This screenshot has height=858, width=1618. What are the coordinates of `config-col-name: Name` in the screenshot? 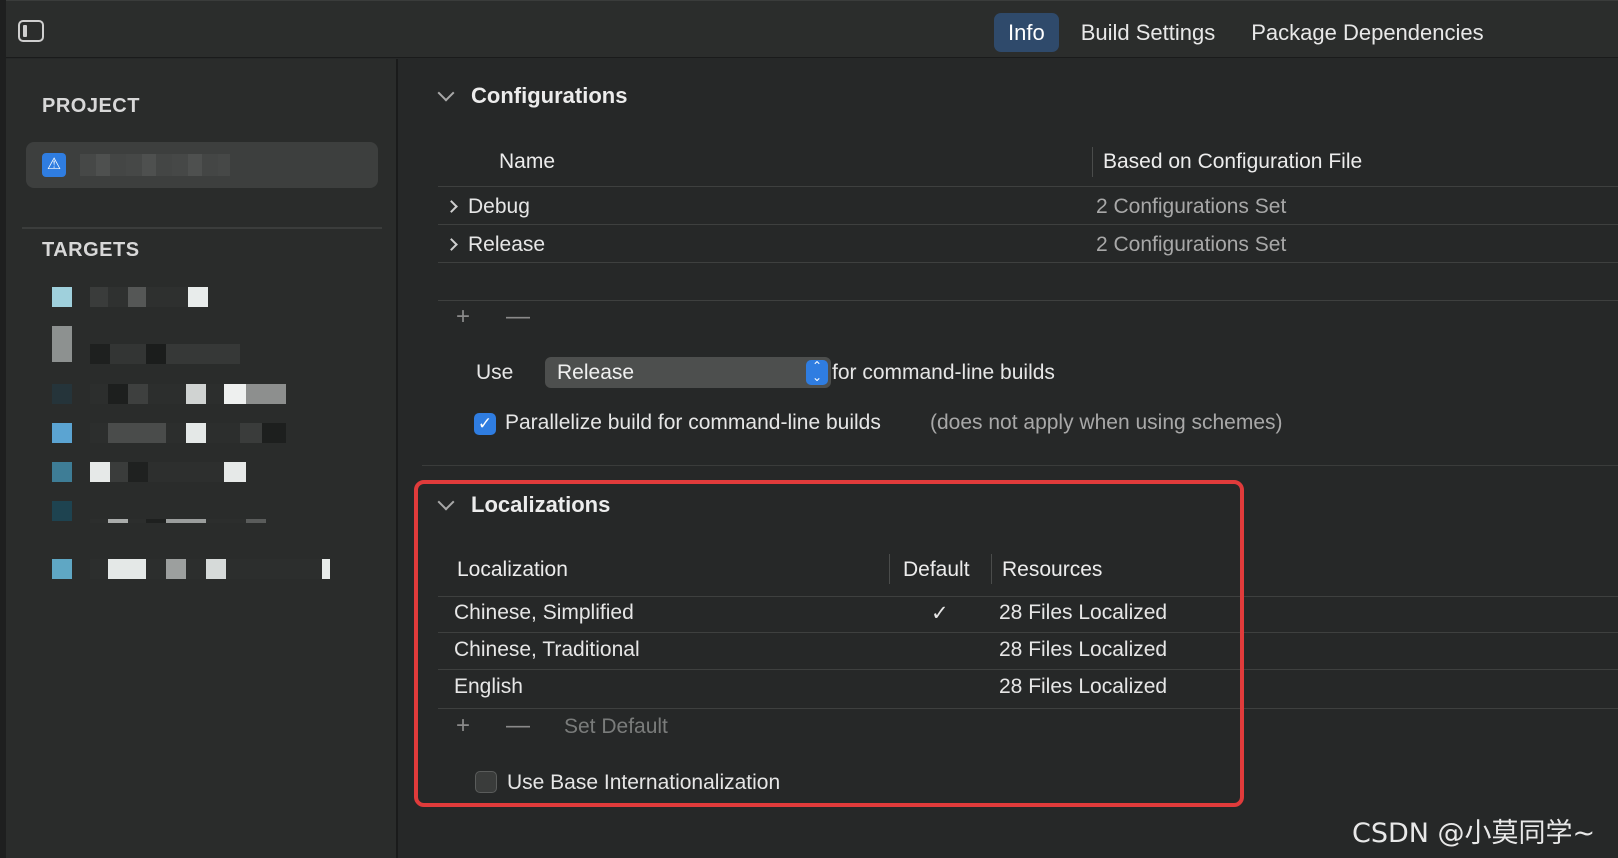 It's located at (527, 162).